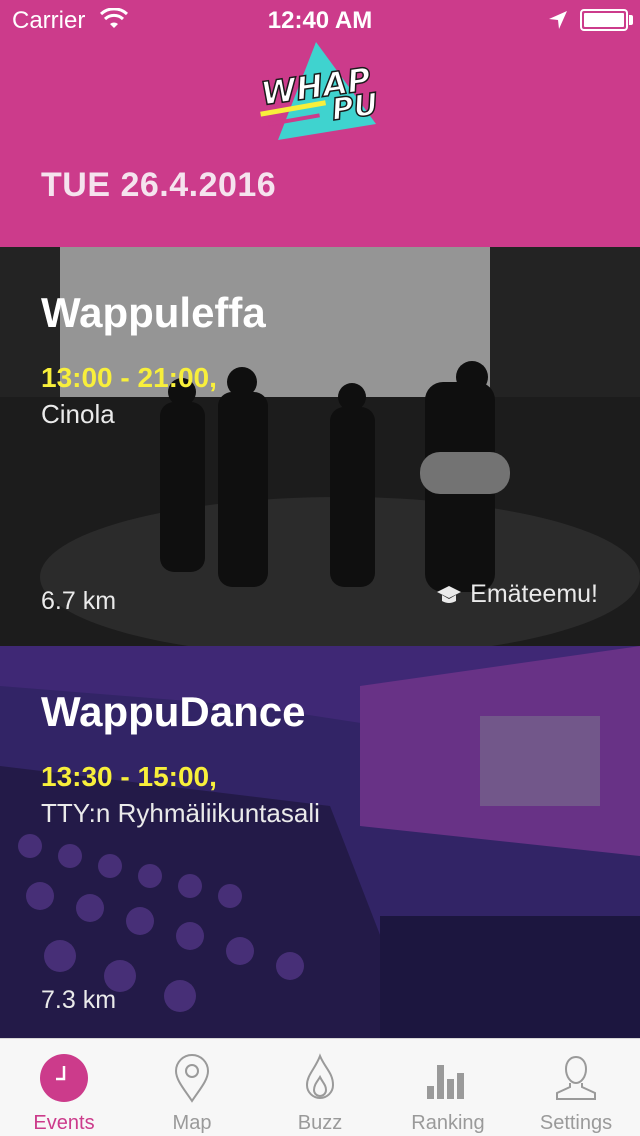  I want to click on status-time: 12:40 AM, so click(320, 20).